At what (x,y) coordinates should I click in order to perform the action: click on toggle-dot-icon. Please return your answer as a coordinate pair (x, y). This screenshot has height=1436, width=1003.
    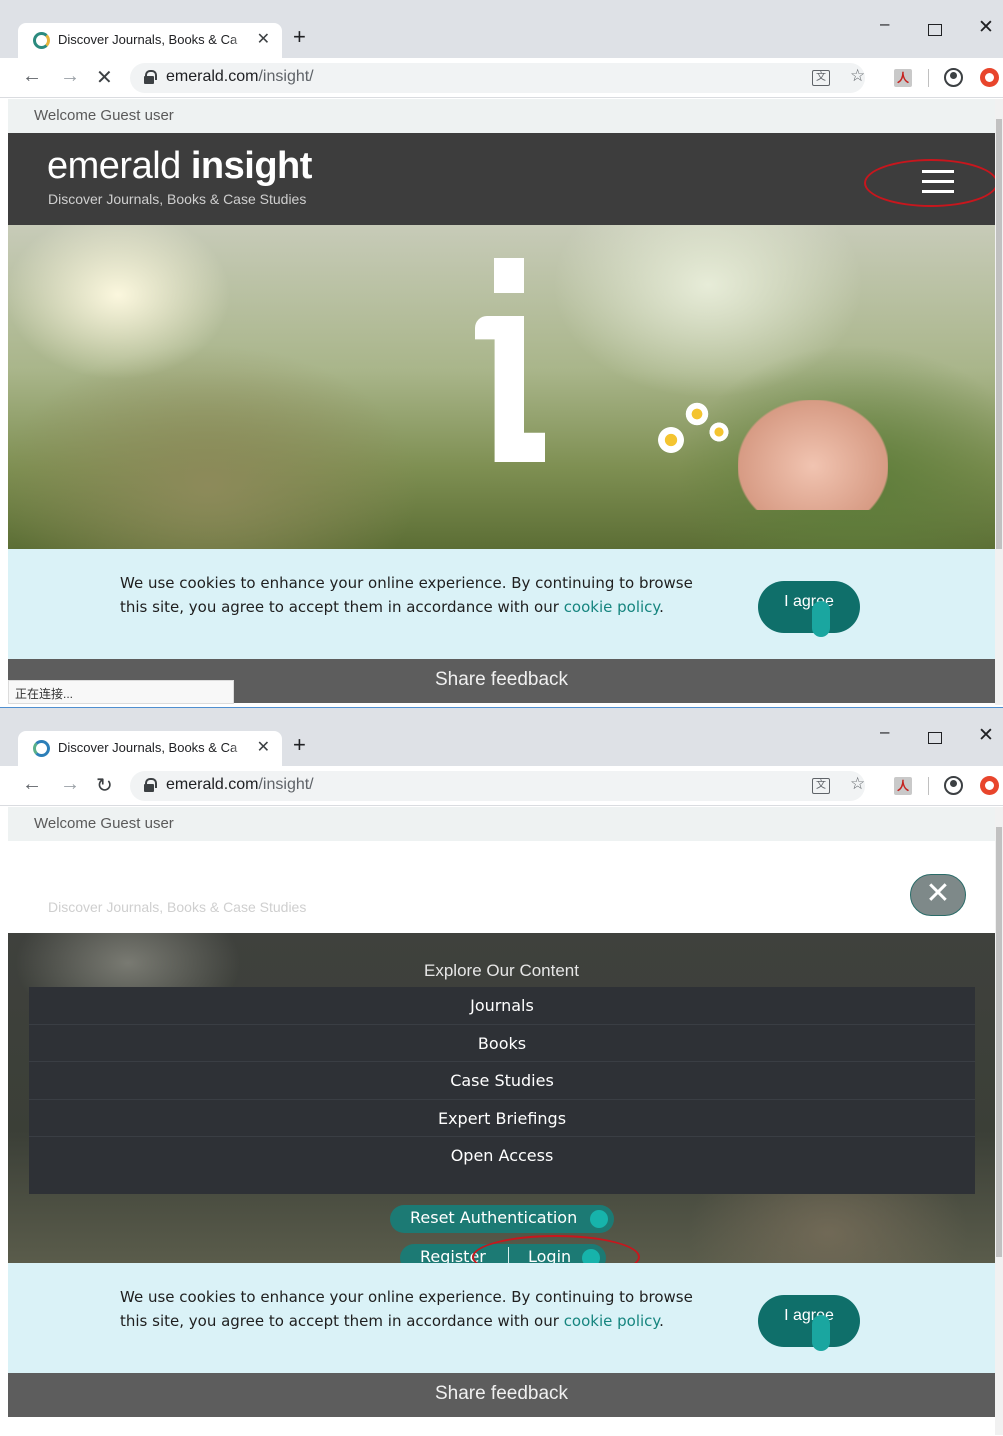
    Looking at the image, I should click on (599, 1219).